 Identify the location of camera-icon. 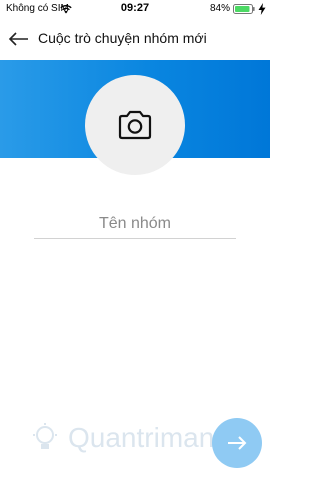
(135, 125).